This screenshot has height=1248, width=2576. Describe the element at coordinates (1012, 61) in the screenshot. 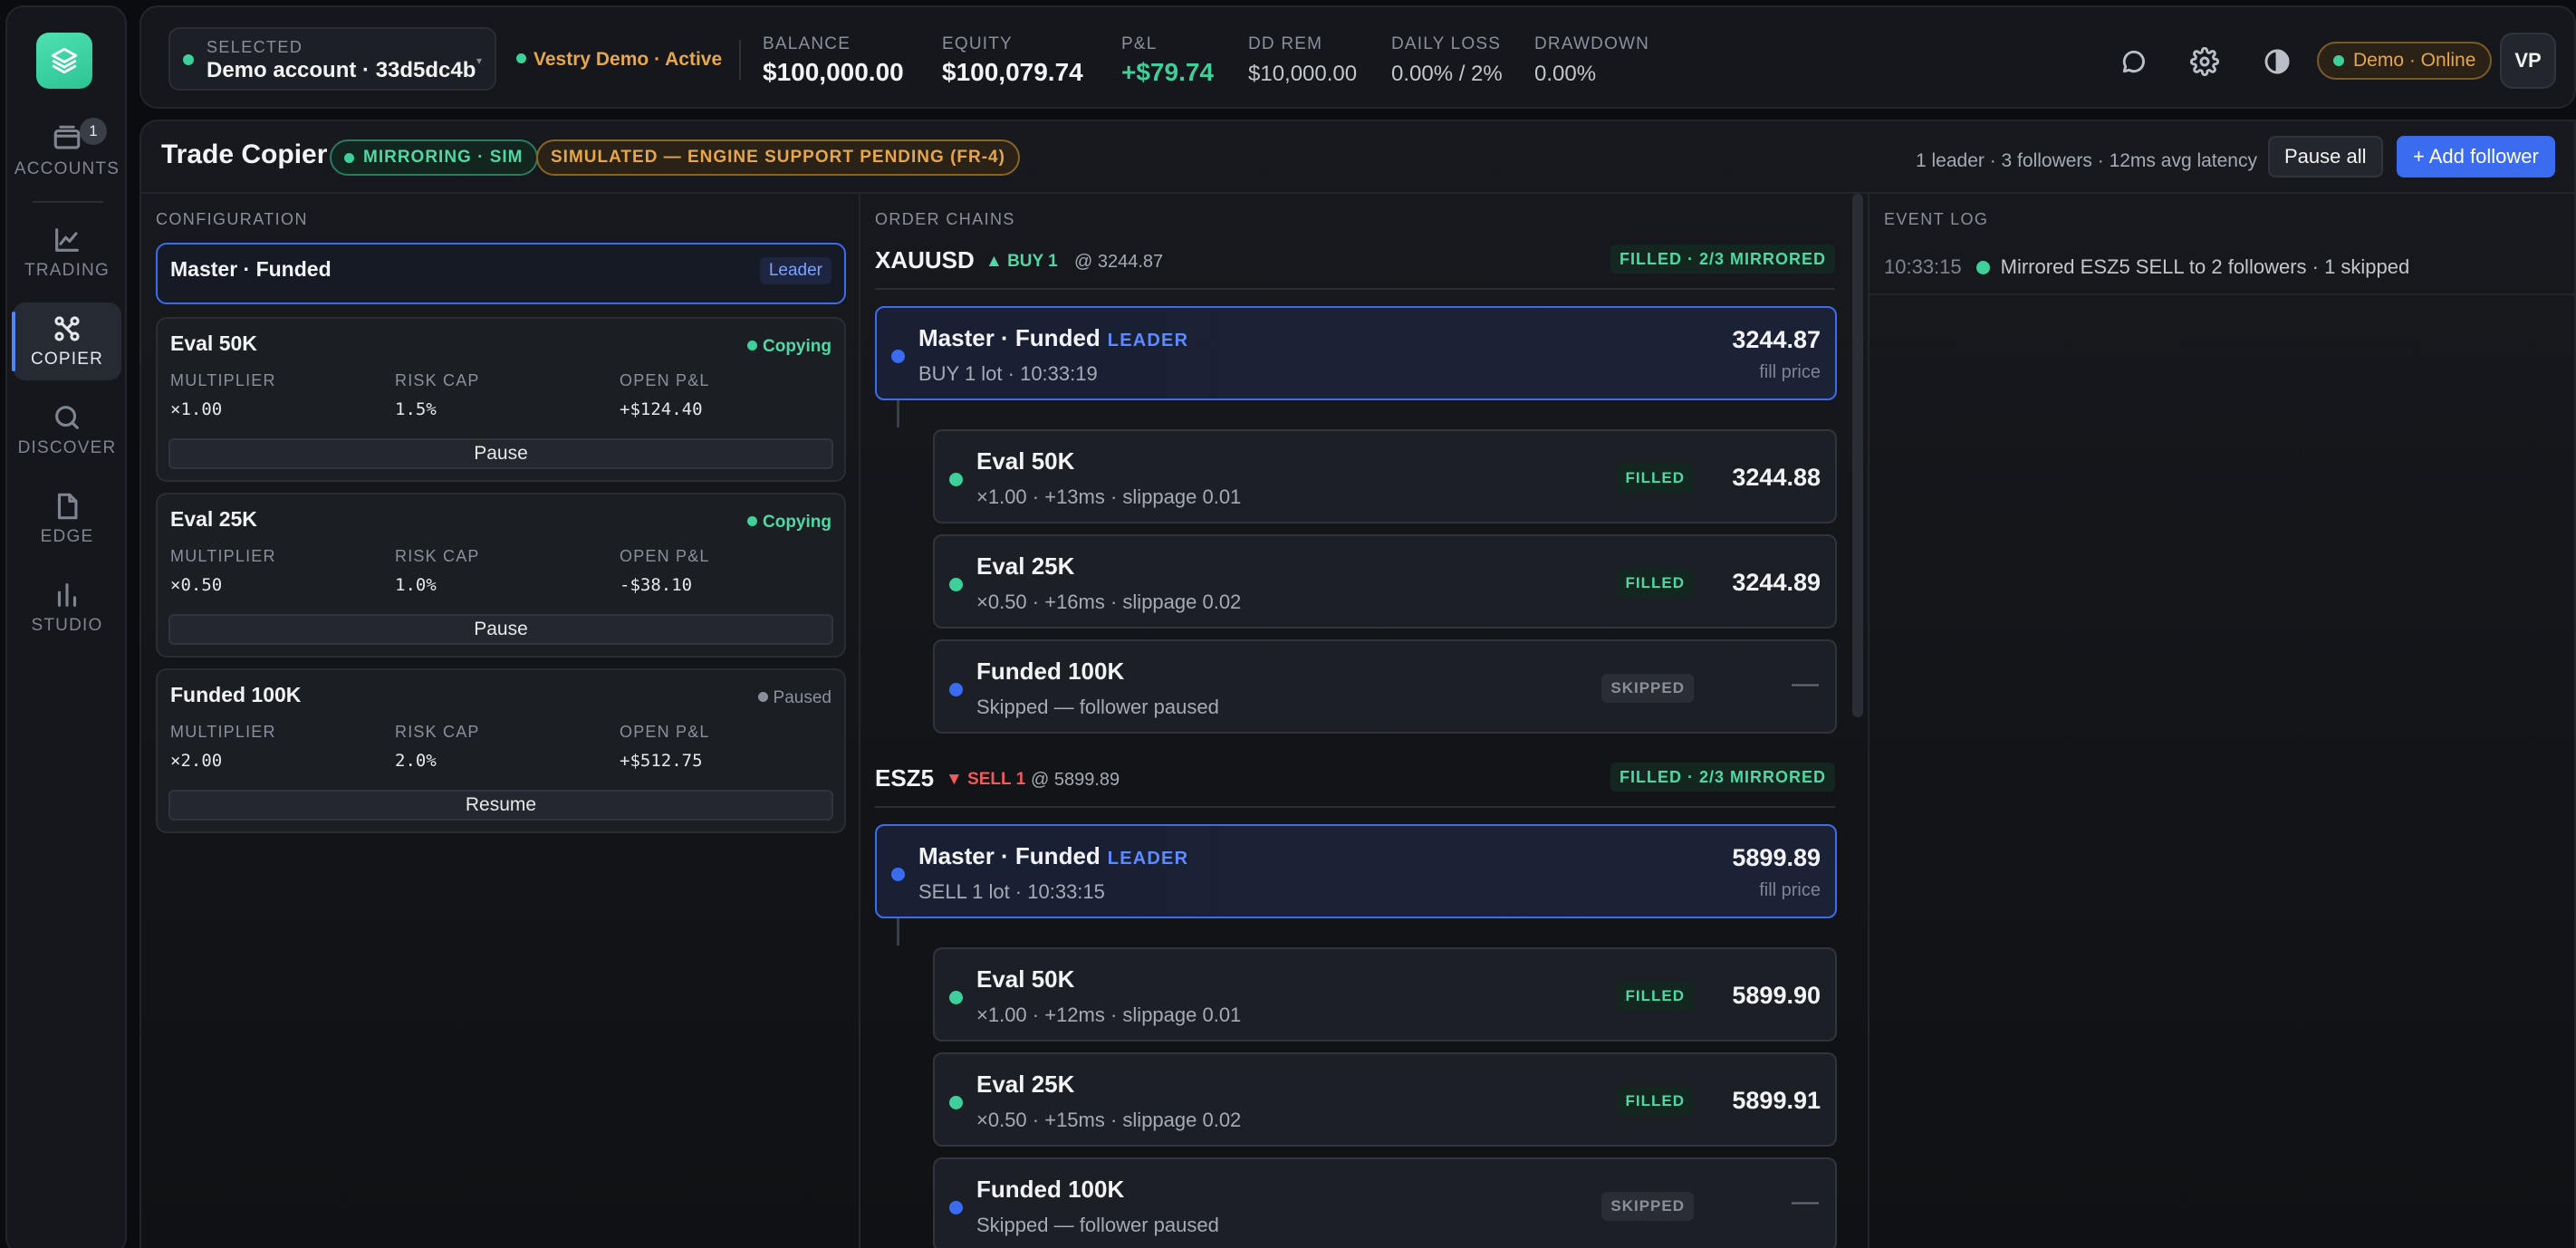

I see `stat-equity: EQUITY $100,079.74` at that location.